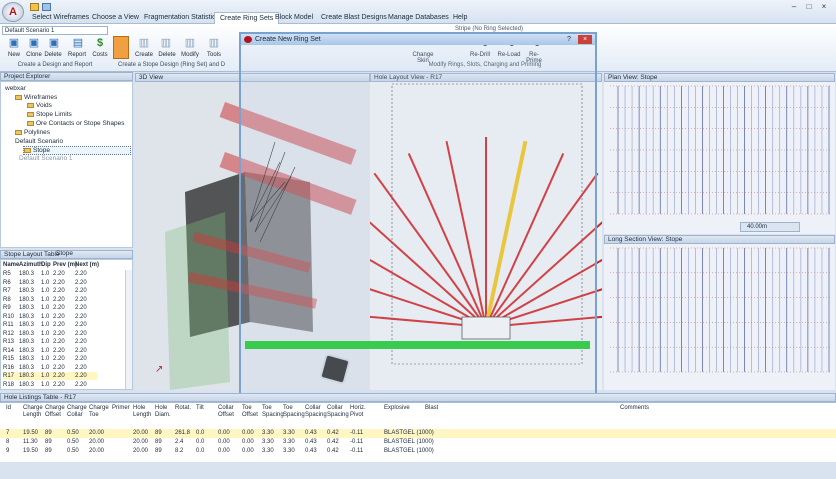 This screenshot has height=479, width=836. Describe the element at coordinates (11, 308) in the screenshot. I see `stope-table-cell: R9` at that location.